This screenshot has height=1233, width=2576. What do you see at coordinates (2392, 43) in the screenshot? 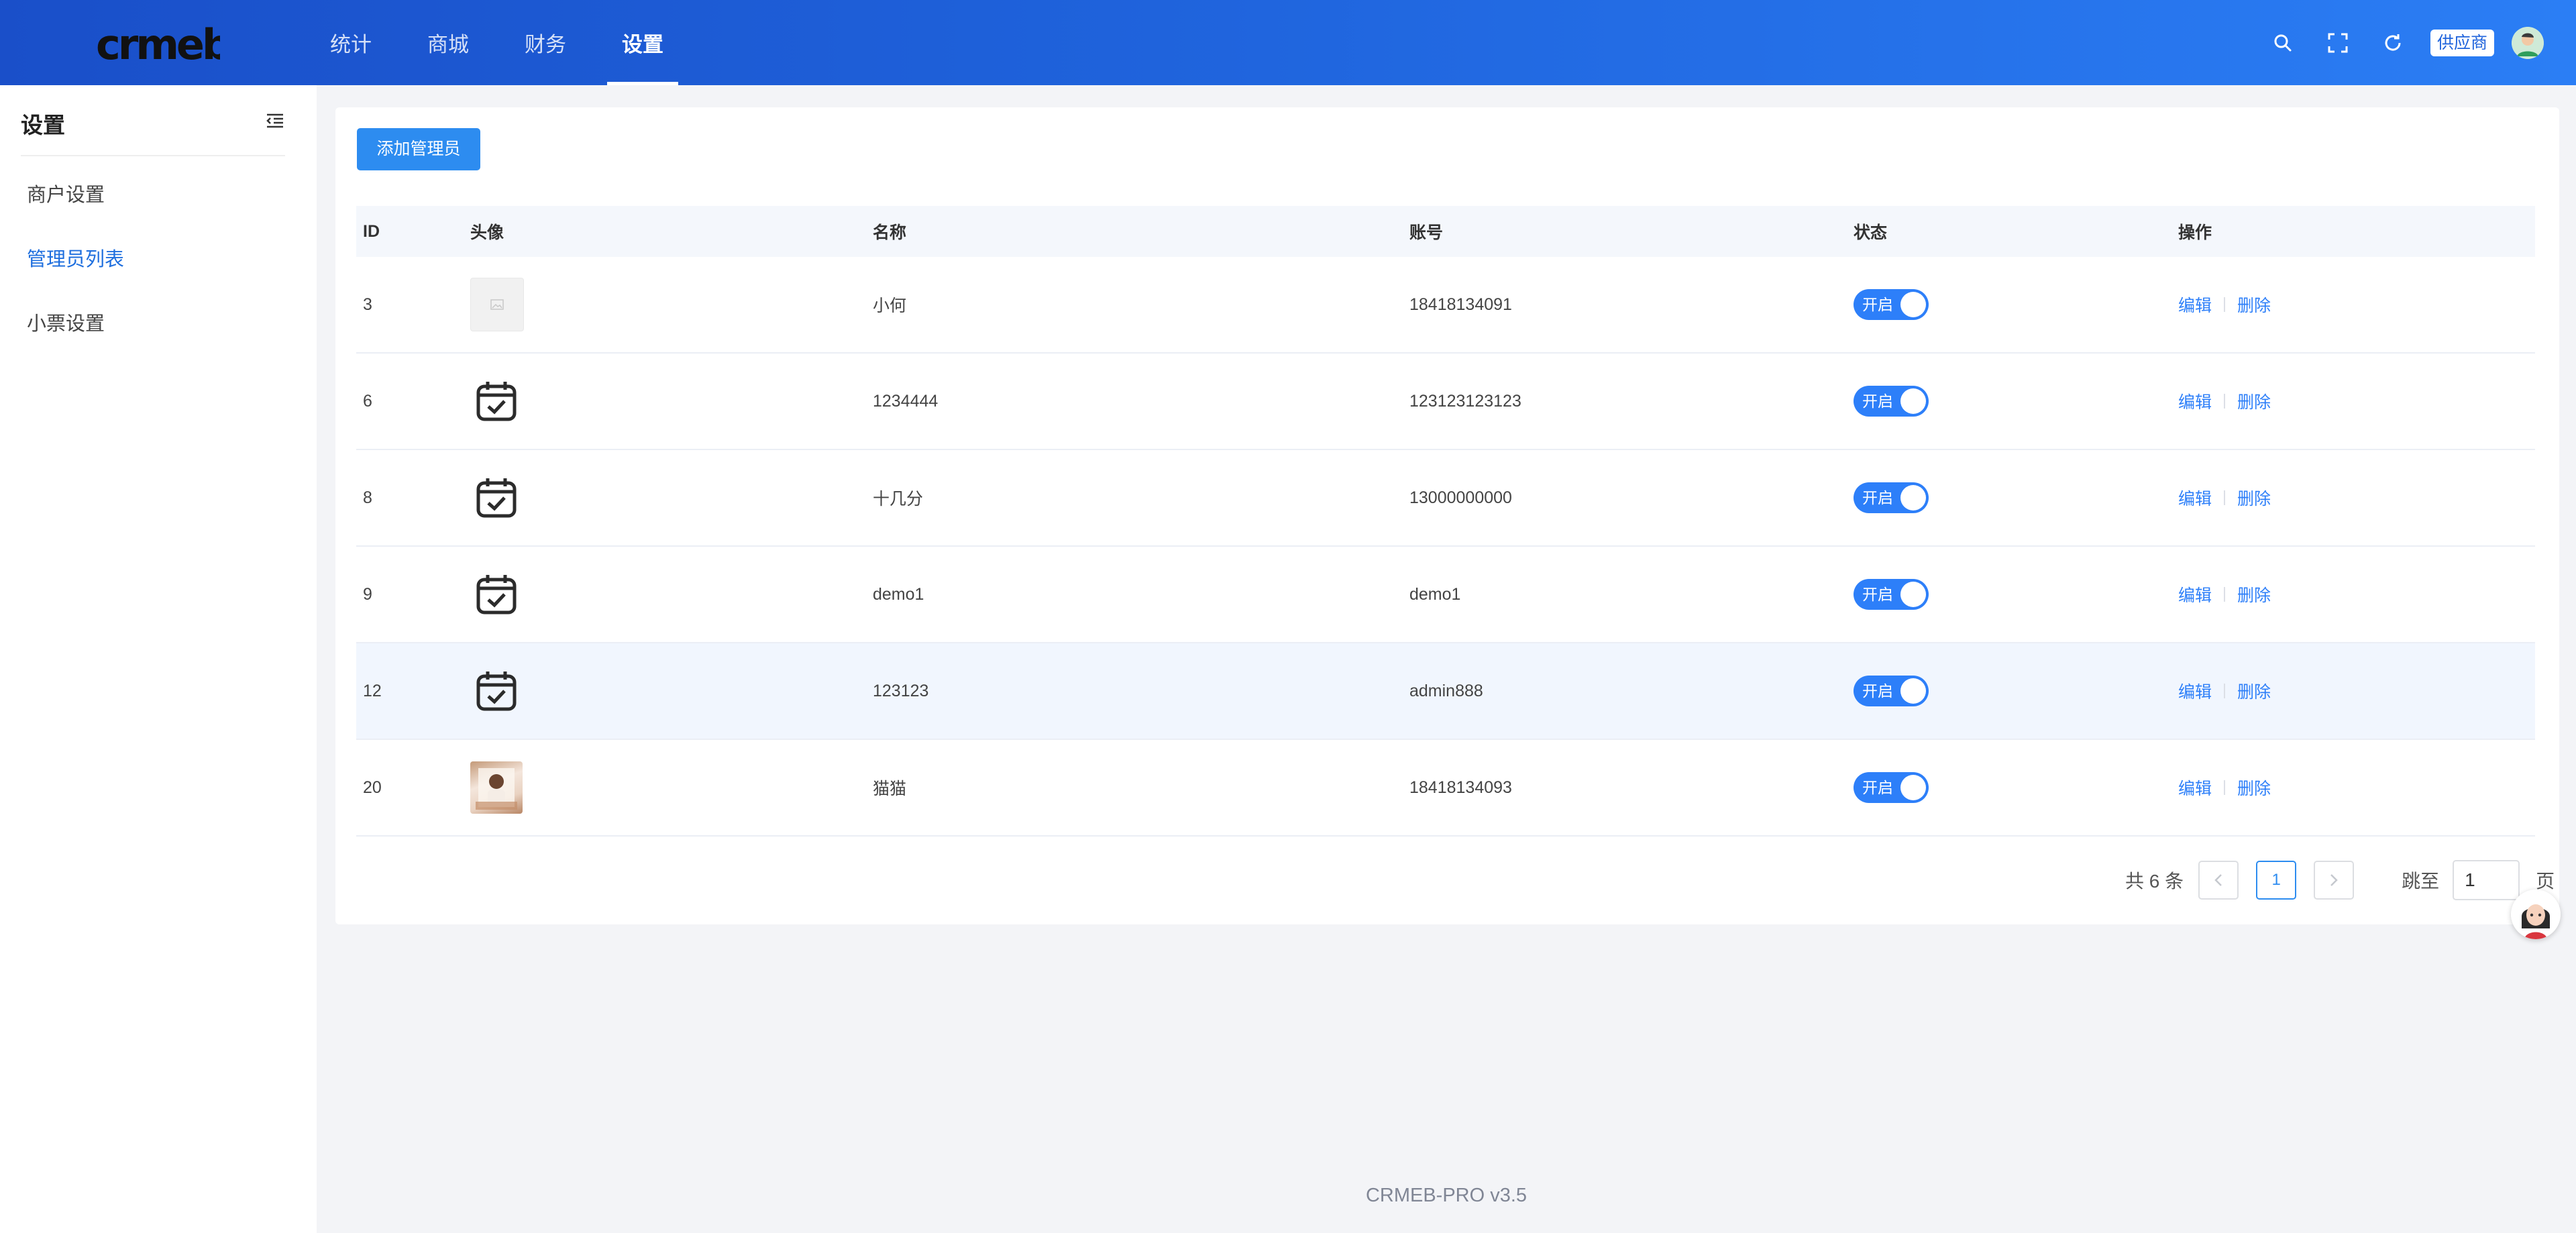
I see `refresh-icon` at bounding box center [2392, 43].